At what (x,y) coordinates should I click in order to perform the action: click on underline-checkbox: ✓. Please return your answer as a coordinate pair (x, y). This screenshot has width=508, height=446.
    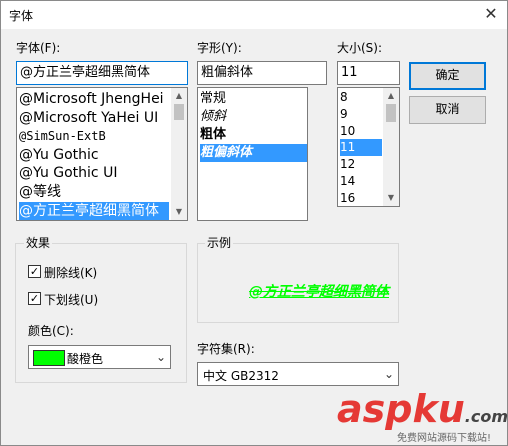
    Looking at the image, I should click on (34, 298).